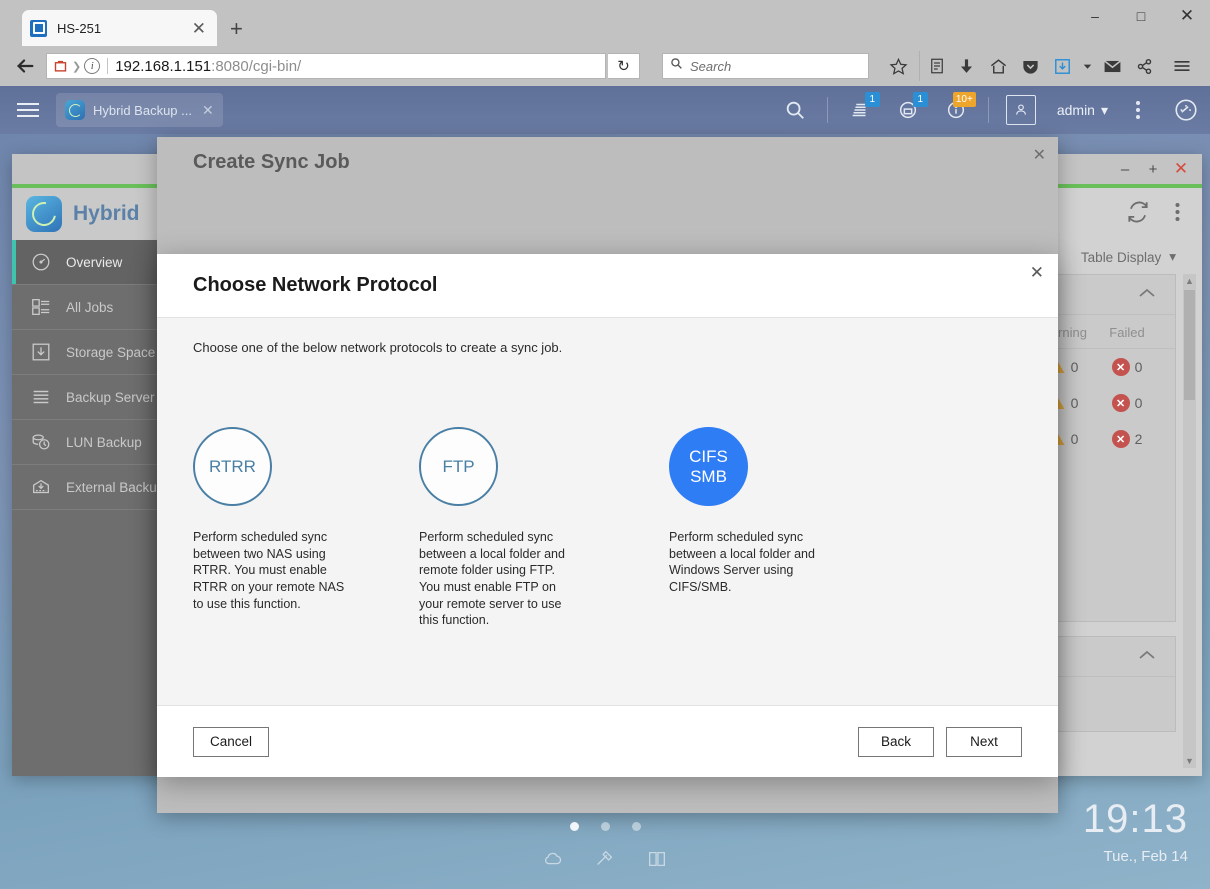 The width and height of the screenshot is (1210, 889). What do you see at coordinates (25, 66) in the screenshot?
I see `back-navigation-icon` at bounding box center [25, 66].